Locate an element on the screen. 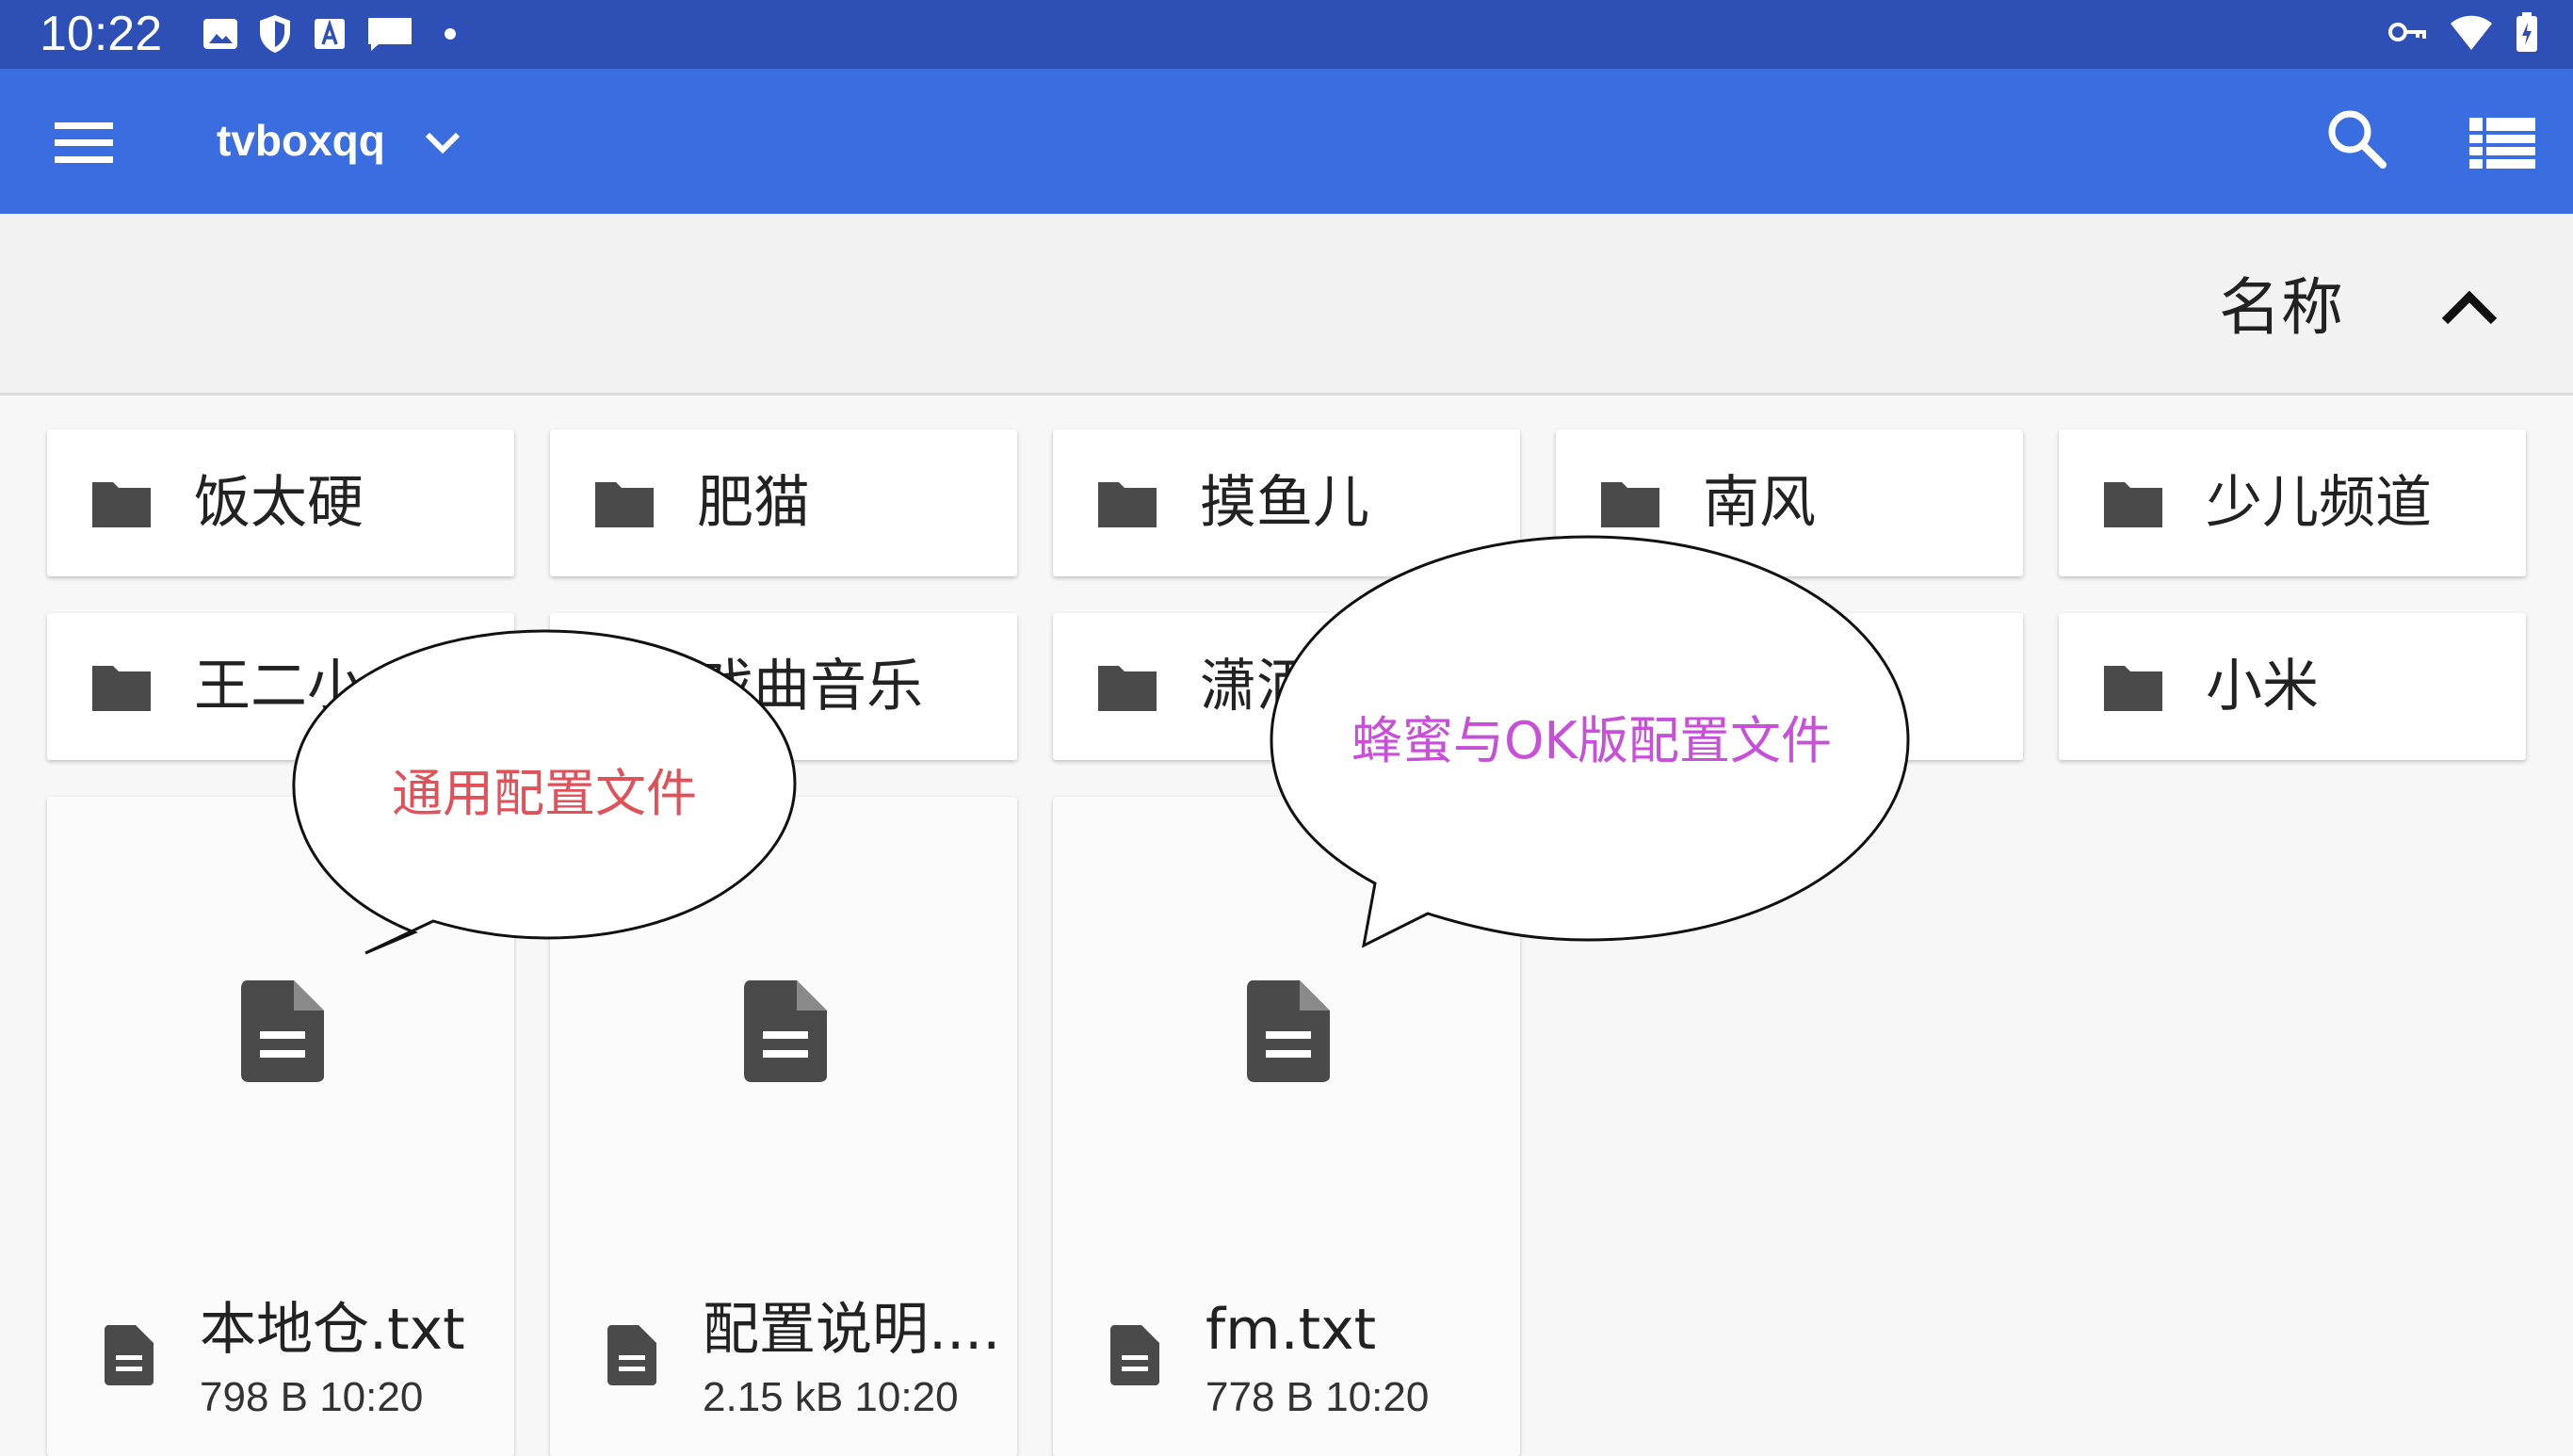 The height and width of the screenshot is (1456, 2573). battery-icon is located at coordinates (2526, 32).